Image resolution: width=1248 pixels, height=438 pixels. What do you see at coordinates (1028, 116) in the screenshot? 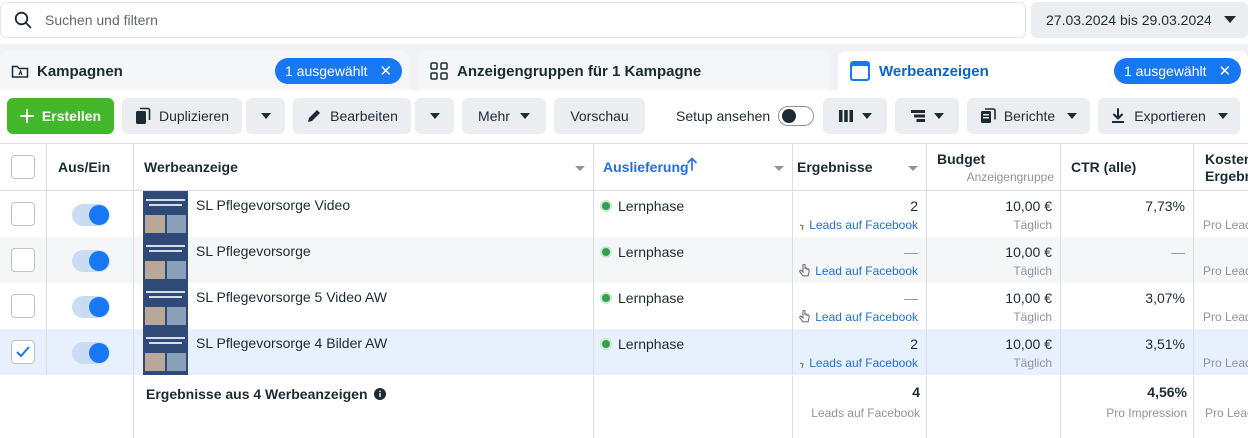
I see `reports-button: Berichte` at bounding box center [1028, 116].